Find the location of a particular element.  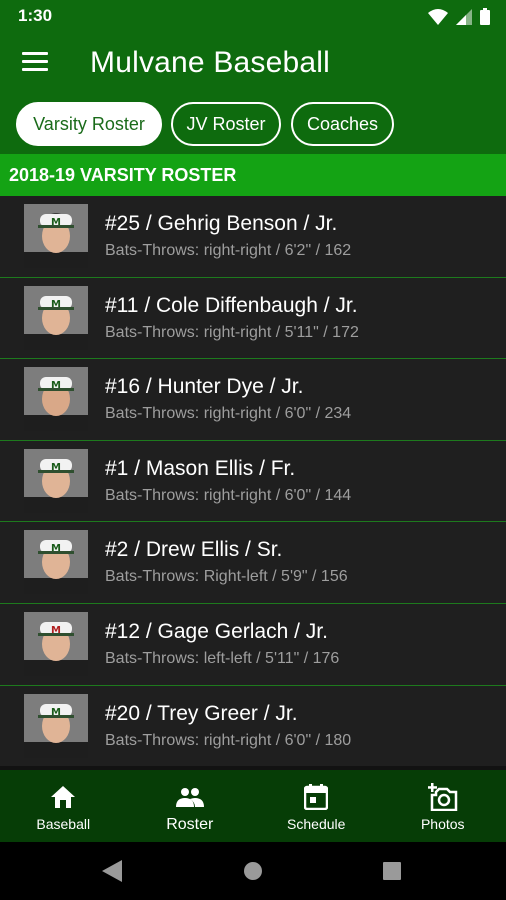

player-detail: Bats-Throws: right-right / 6'0" / 180 is located at coordinates (228, 740).